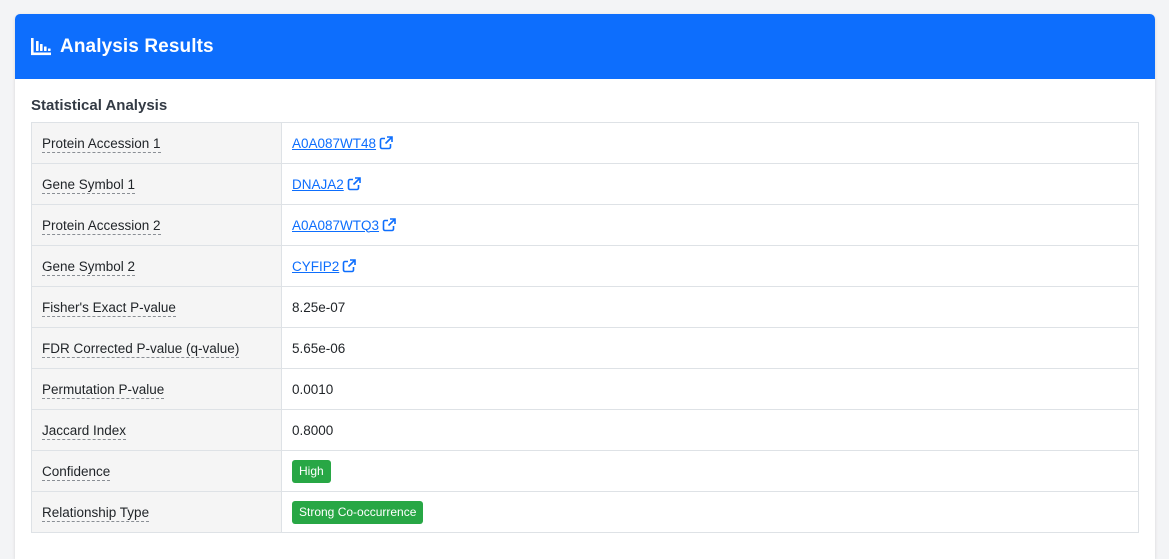  What do you see at coordinates (99, 105) in the screenshot?
I see `section-title: Statistical Analysis` at bounding box center [99, 105].